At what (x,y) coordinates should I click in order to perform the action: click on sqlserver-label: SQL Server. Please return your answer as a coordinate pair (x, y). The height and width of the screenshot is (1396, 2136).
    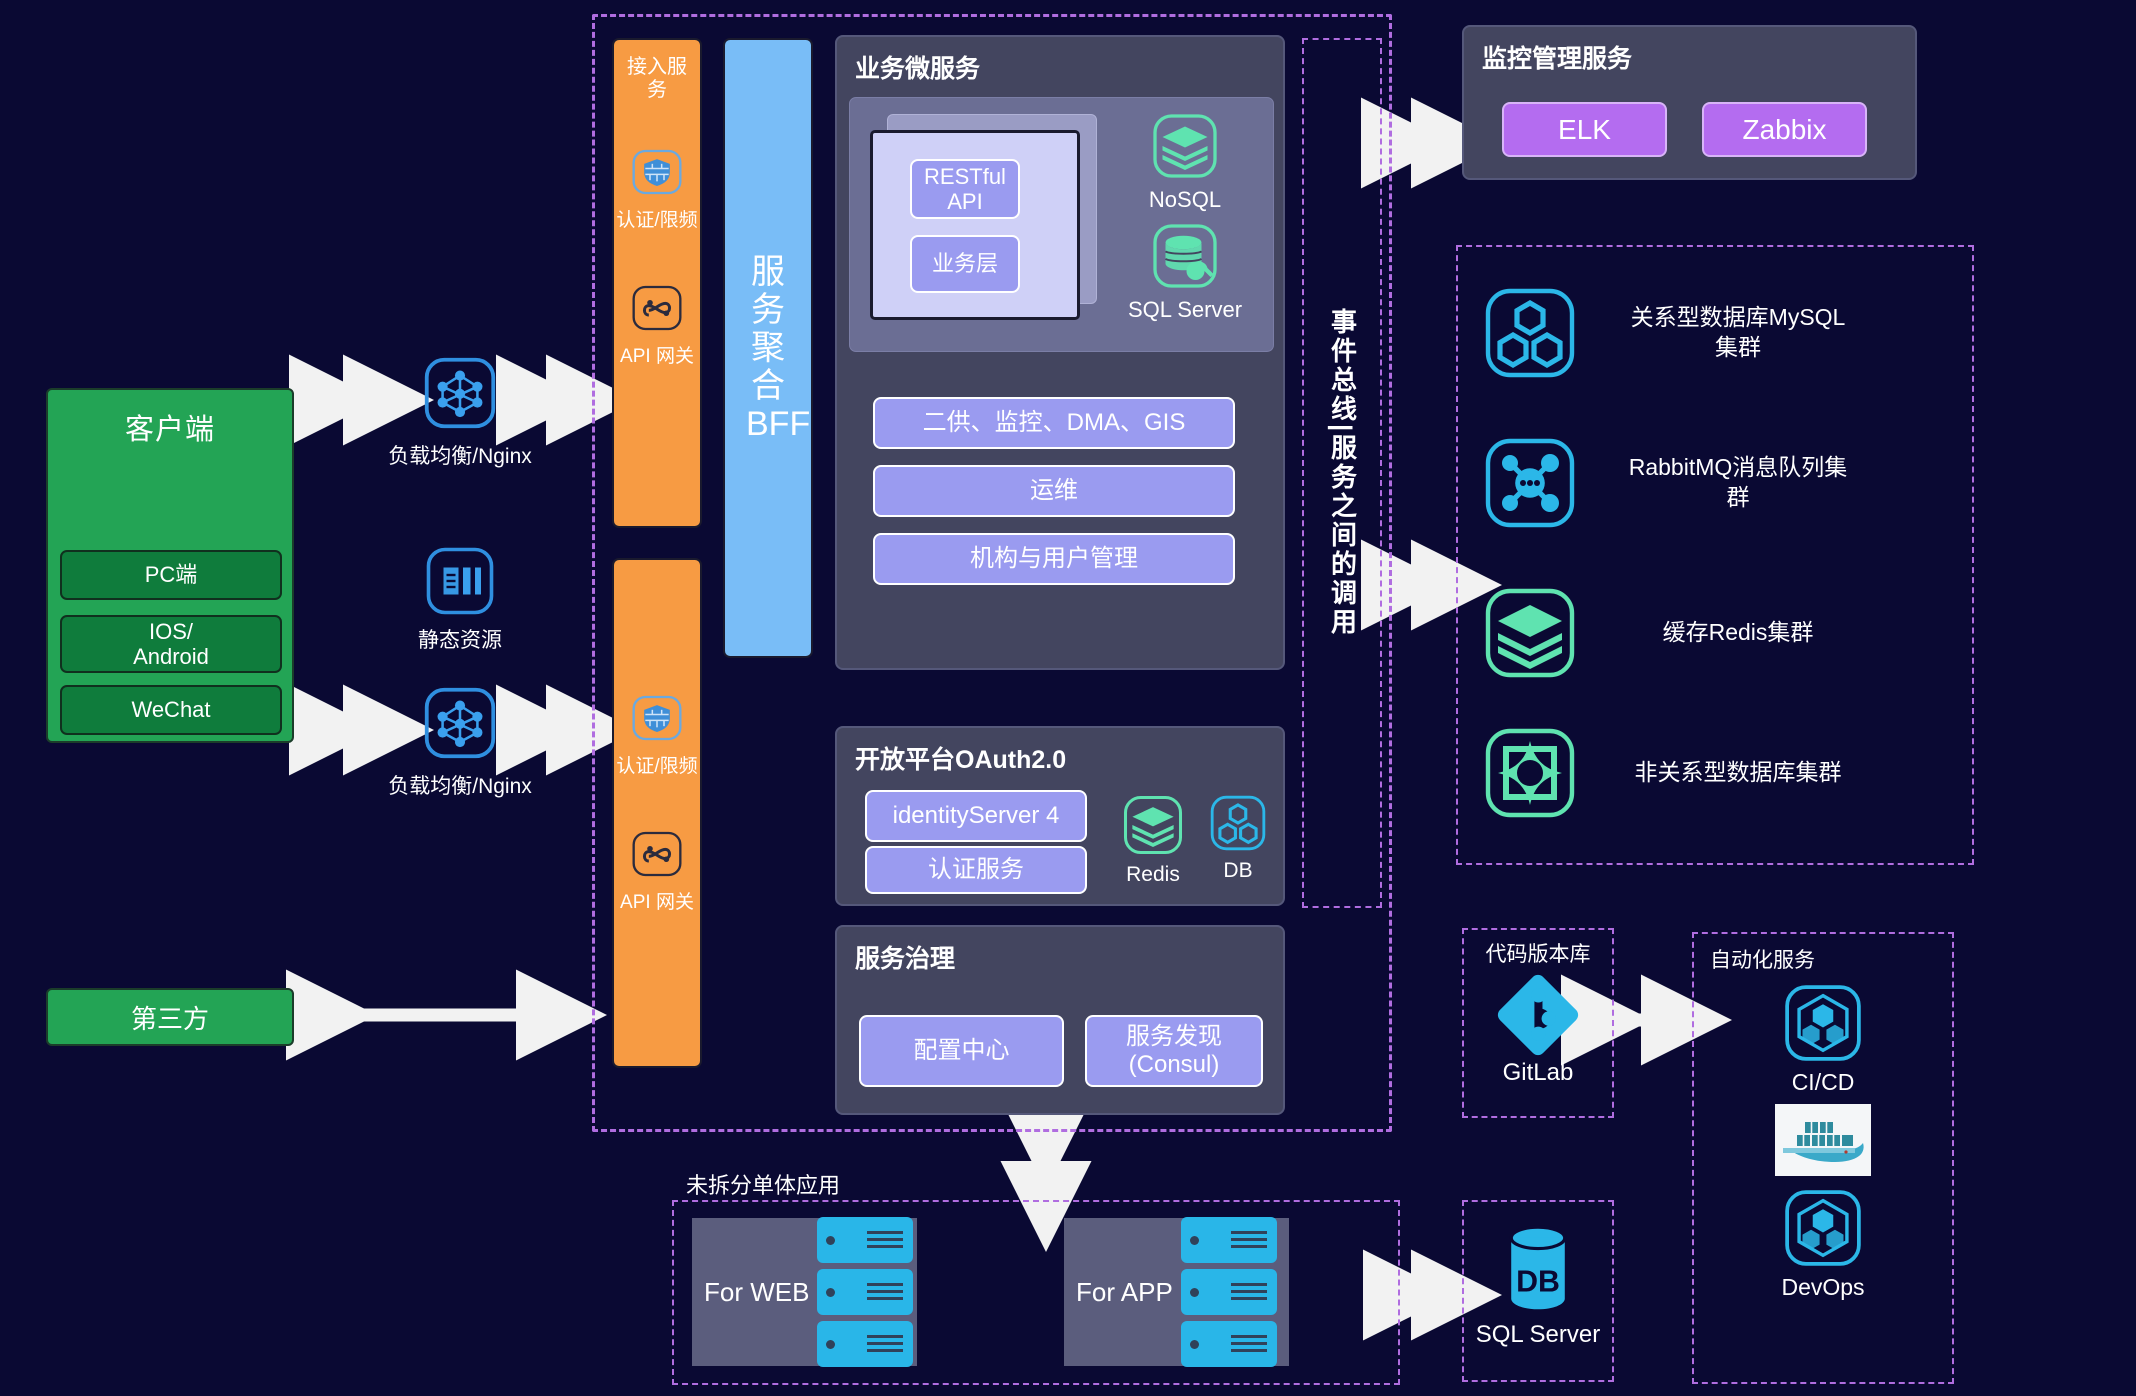
    Looking at the image, I should click on (1185, 309).